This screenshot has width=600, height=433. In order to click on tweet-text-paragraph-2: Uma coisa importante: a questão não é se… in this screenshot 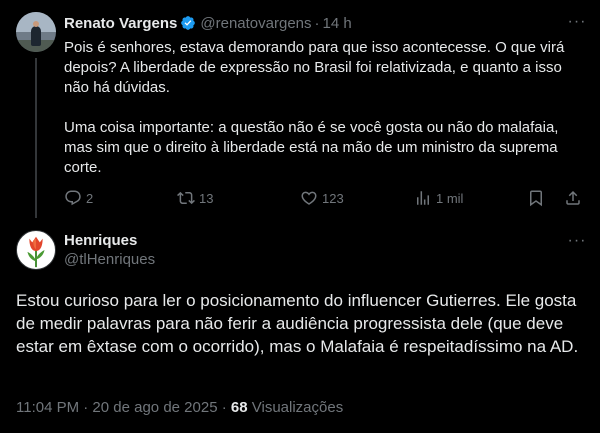, I will do `click(311, 147)`.